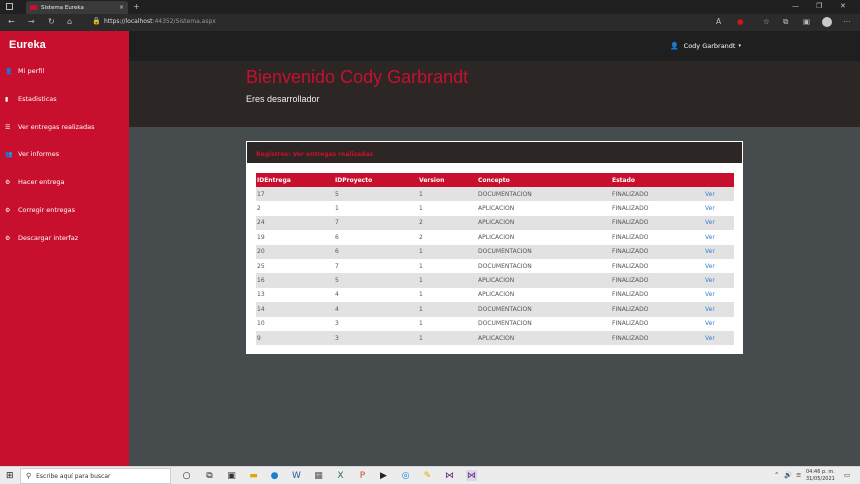 Image resolution: width=860 pixels, height=484 pixels. I want to click on users-icon: 👥, so click(9, 154).